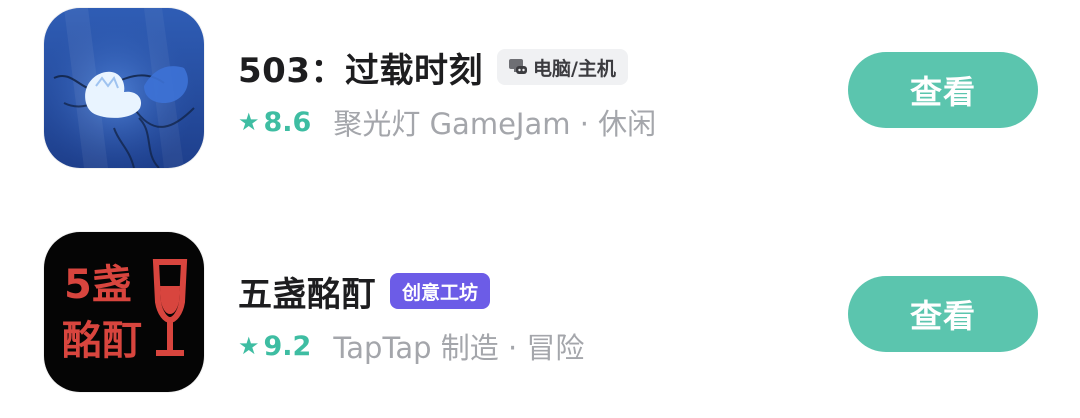 The image size is (1080, 418). Describe the element at coordinates (360, 67) in the screenshot. I see `game-title: 503：过载时刻` at that location.